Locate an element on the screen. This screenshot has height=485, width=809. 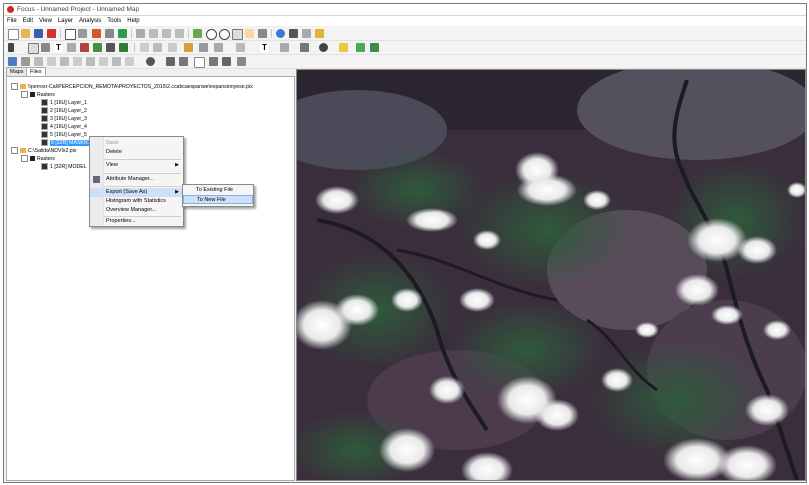
fill-icon is located at coordinates (110, 47).